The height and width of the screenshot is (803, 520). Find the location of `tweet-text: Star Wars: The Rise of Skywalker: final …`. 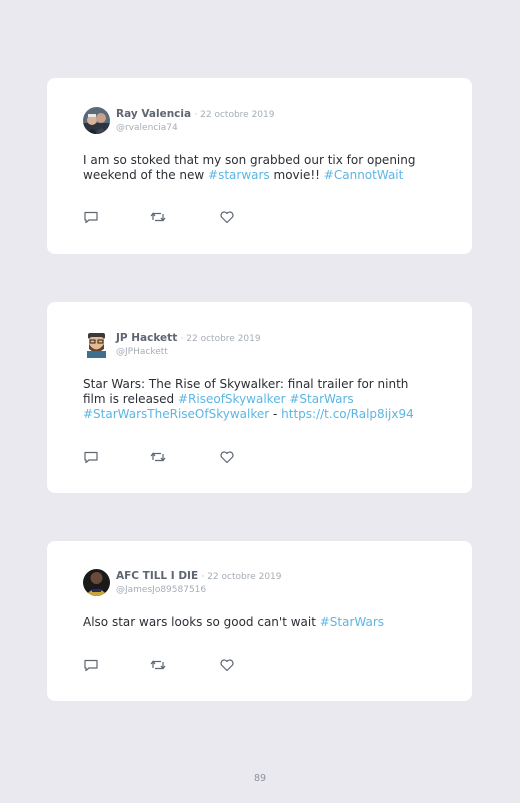

tweet-text: Star Wars: The Rise of Skywalker: final … is located at coordinates (255, 399).